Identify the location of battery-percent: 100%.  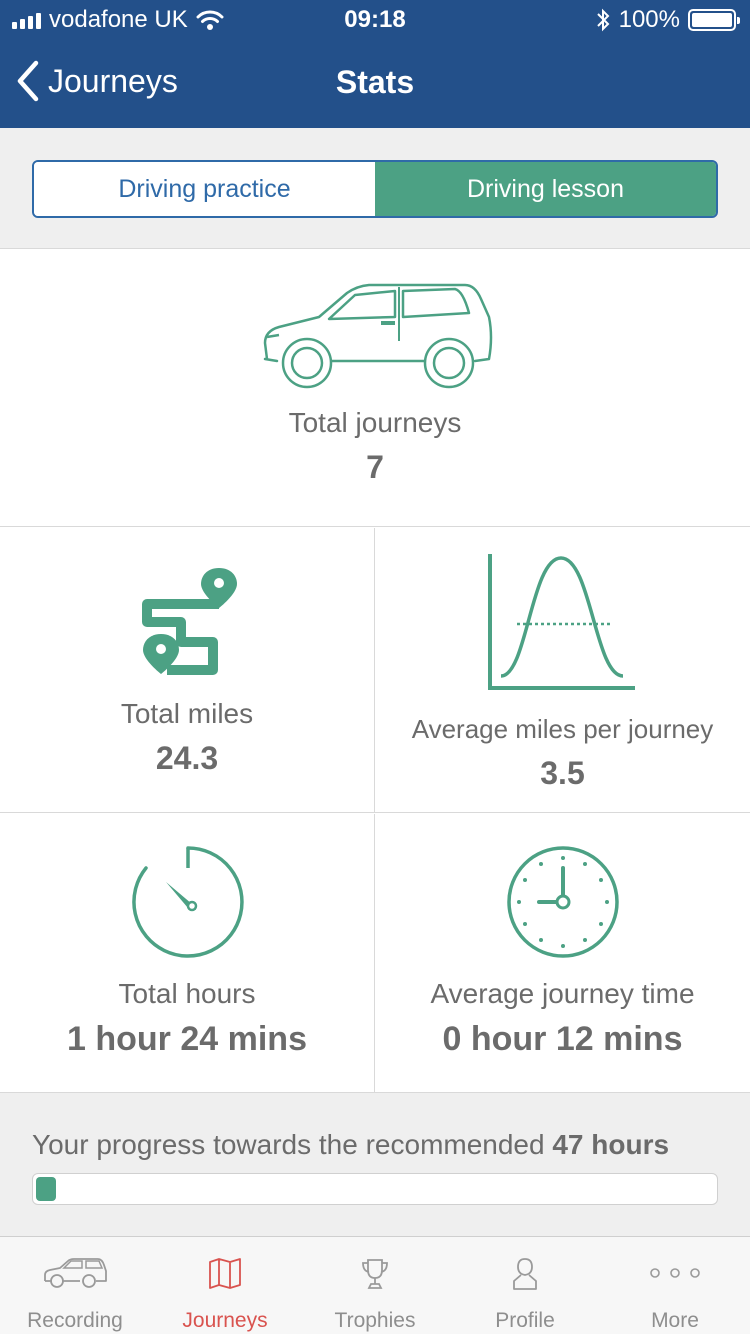
(649, 19).